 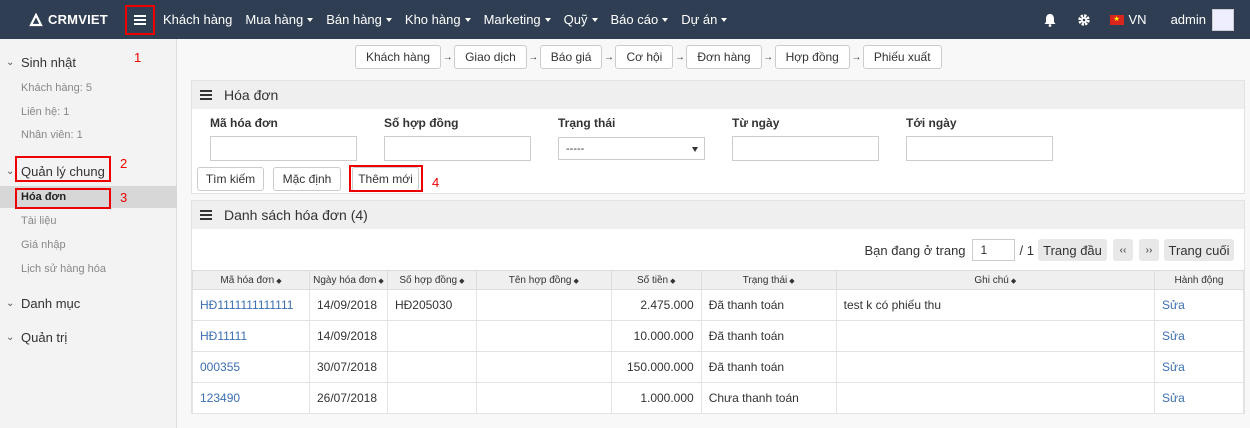 What do you see at coordinates (246, 305) in the screenshot?
I see `invoice-code-link: HĐ1111111111111` at bounding box center [246, 305].